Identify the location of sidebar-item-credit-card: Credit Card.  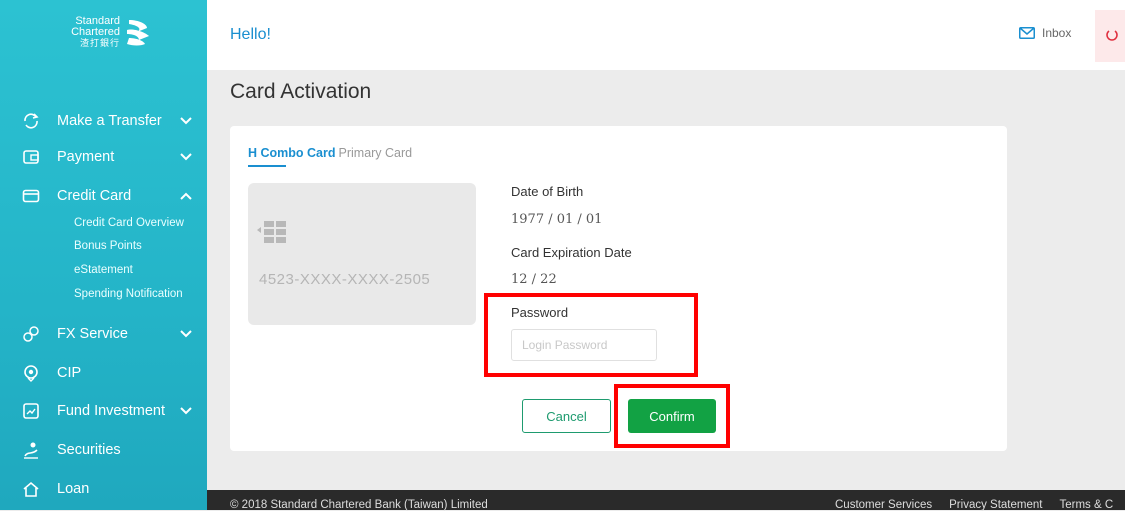
(103, 196).